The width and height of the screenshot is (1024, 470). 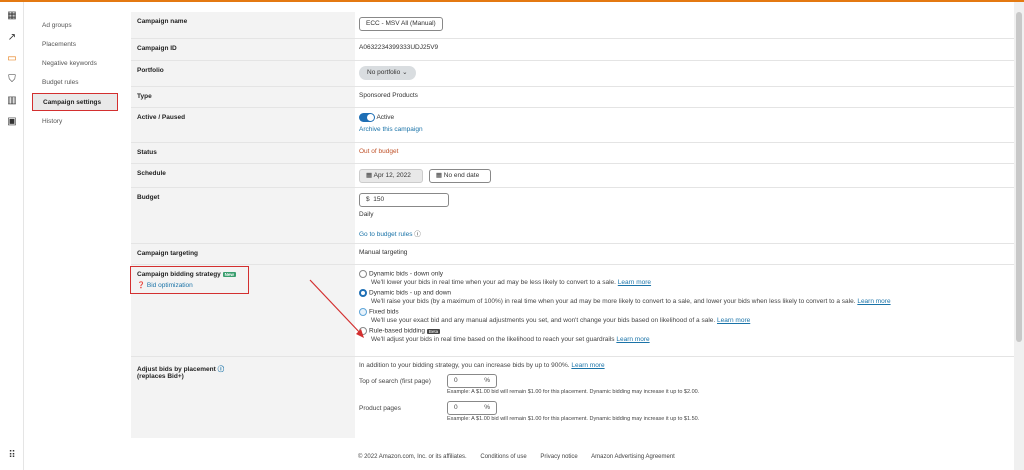 What do you see at coordinates (572, 25) in the screenshot?
I see `row-campaign-name: Campaign name ECC - MSV All (Manual)` at bounding box center [572, 25].